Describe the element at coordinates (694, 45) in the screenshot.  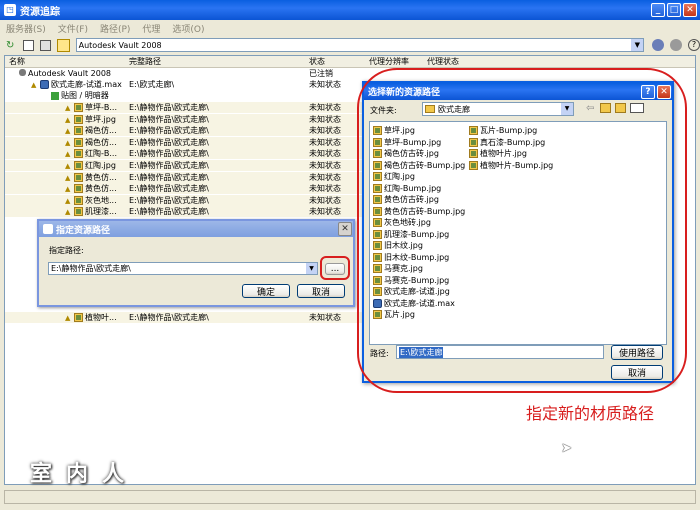
I see `help-icon: ?` at that location.